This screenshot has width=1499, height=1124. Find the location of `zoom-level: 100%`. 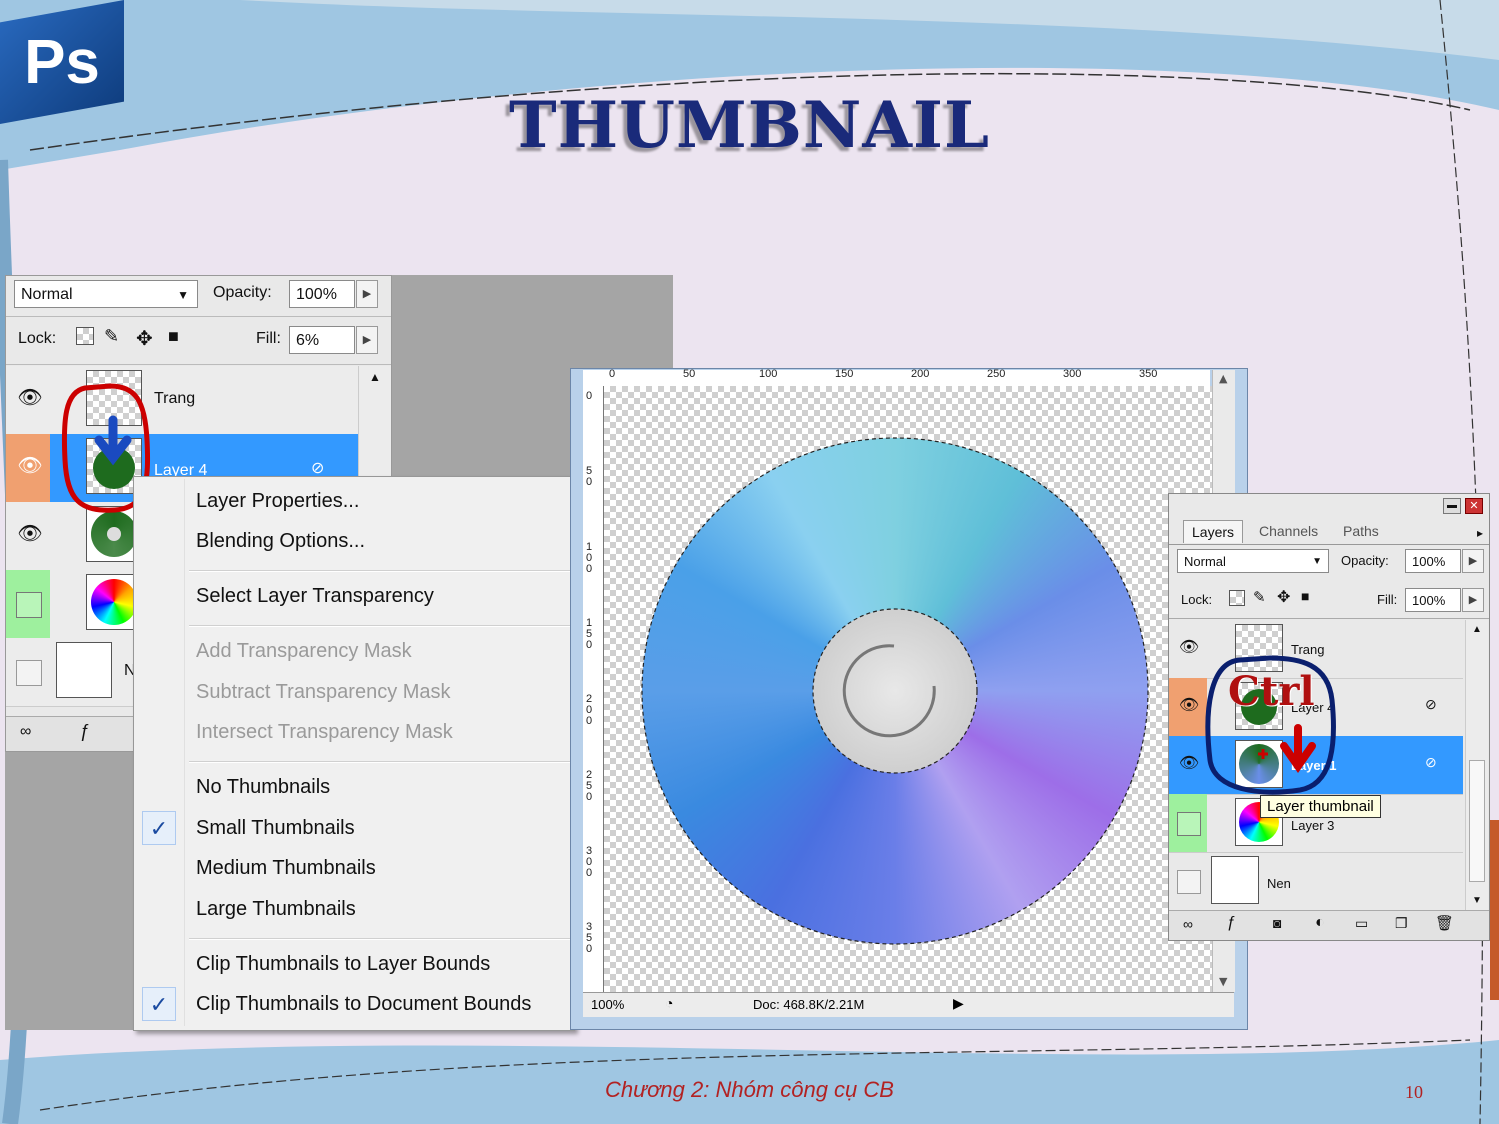

zoom-level: 100% is located at coordinates (607, 1004).